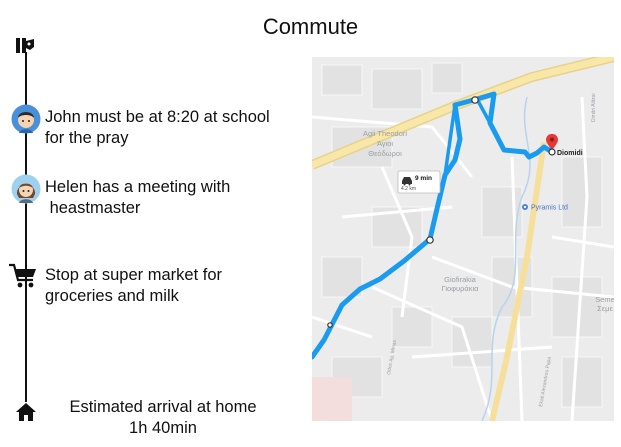 The width and height of the screenshot is (621, 447). Describe the element at coordinates (22, 275) in the screenshot. I see `shopping-cart-icon` at that location.